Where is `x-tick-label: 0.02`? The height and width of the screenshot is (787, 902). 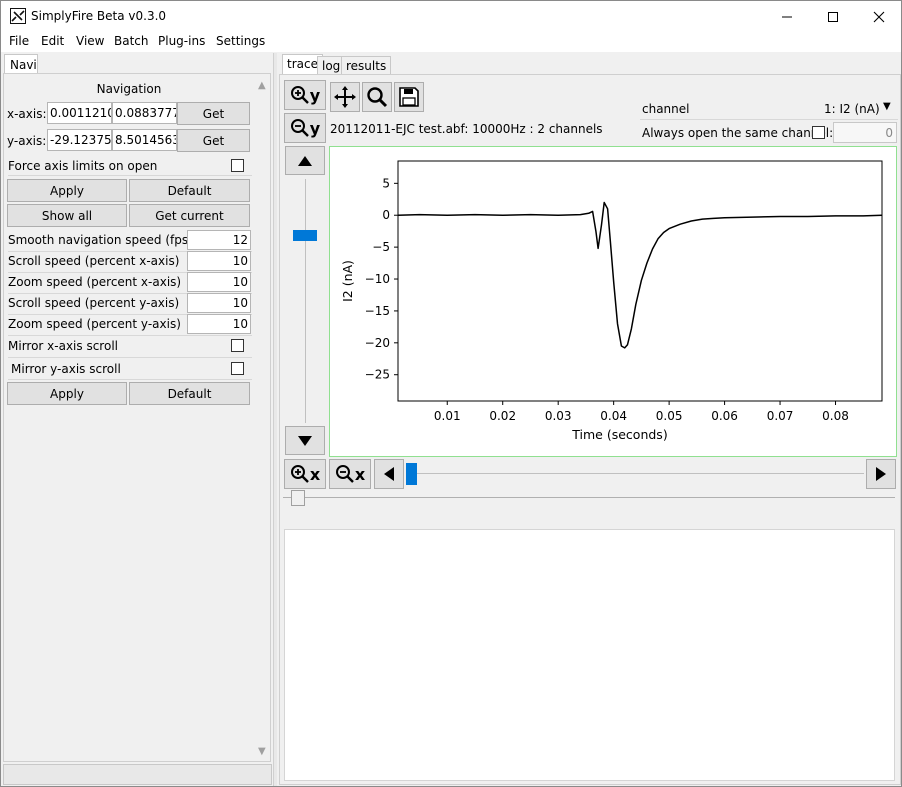
x-tick-label: 0.02 is located at coordinates (502, 416).